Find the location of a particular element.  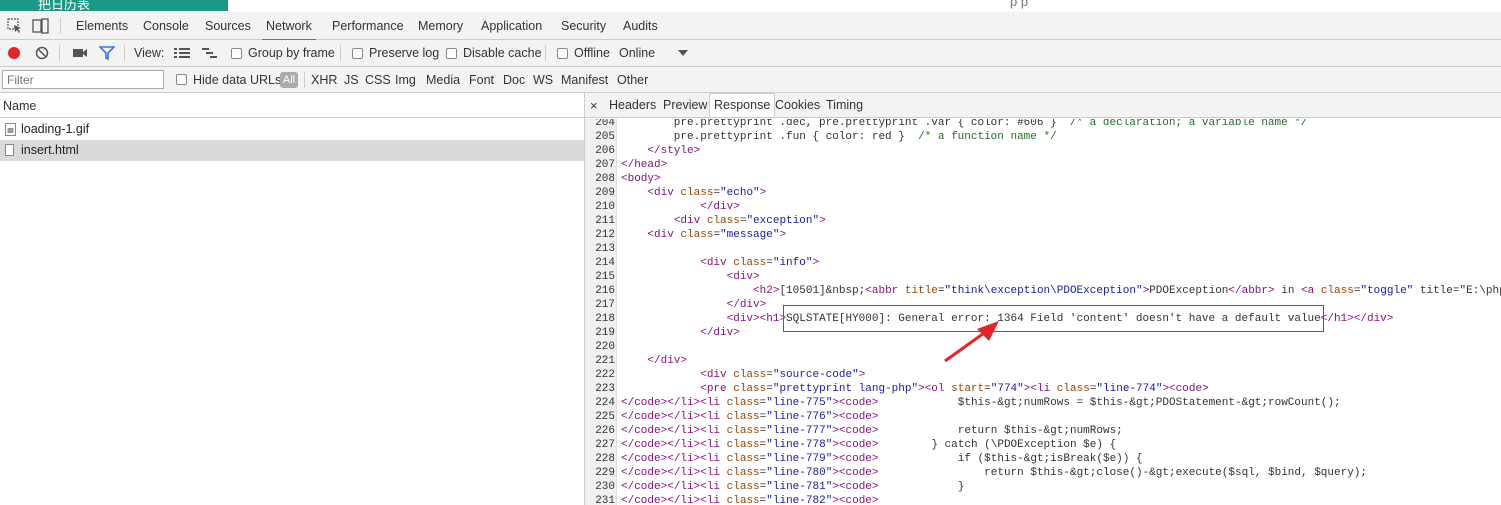

filter-ws: WS is located at coordinates (543, 80).